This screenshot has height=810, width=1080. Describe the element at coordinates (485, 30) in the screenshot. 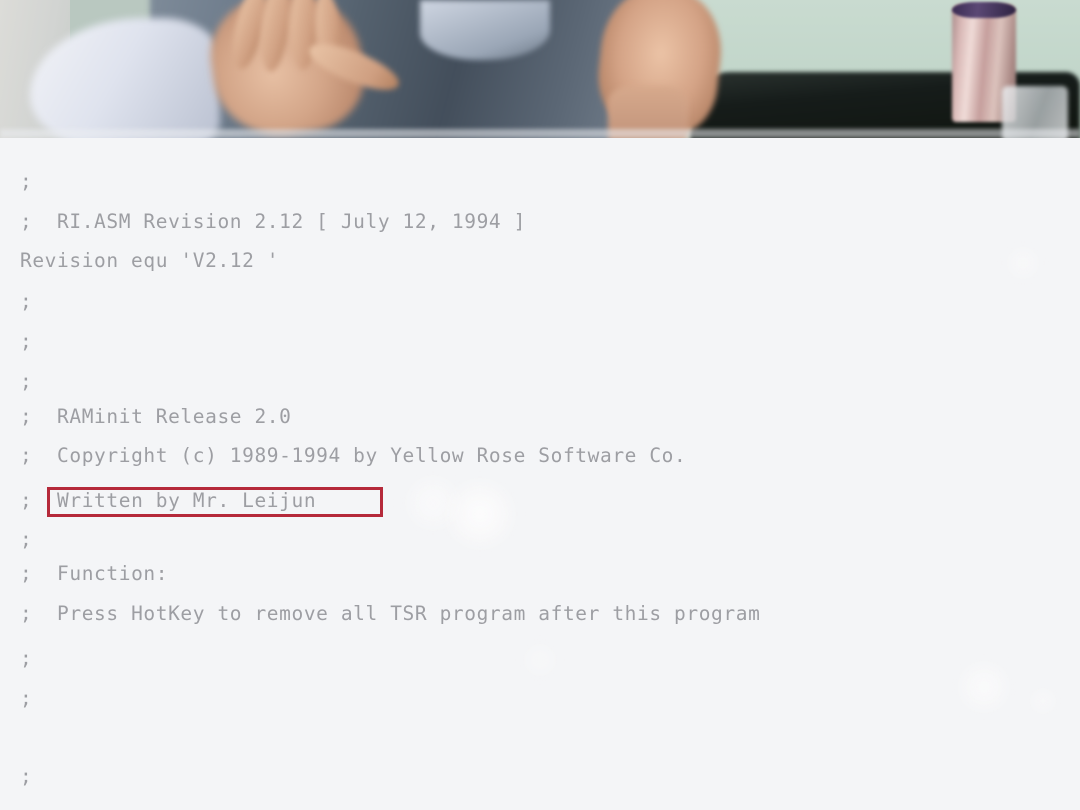

I see `person-collar` at that location.